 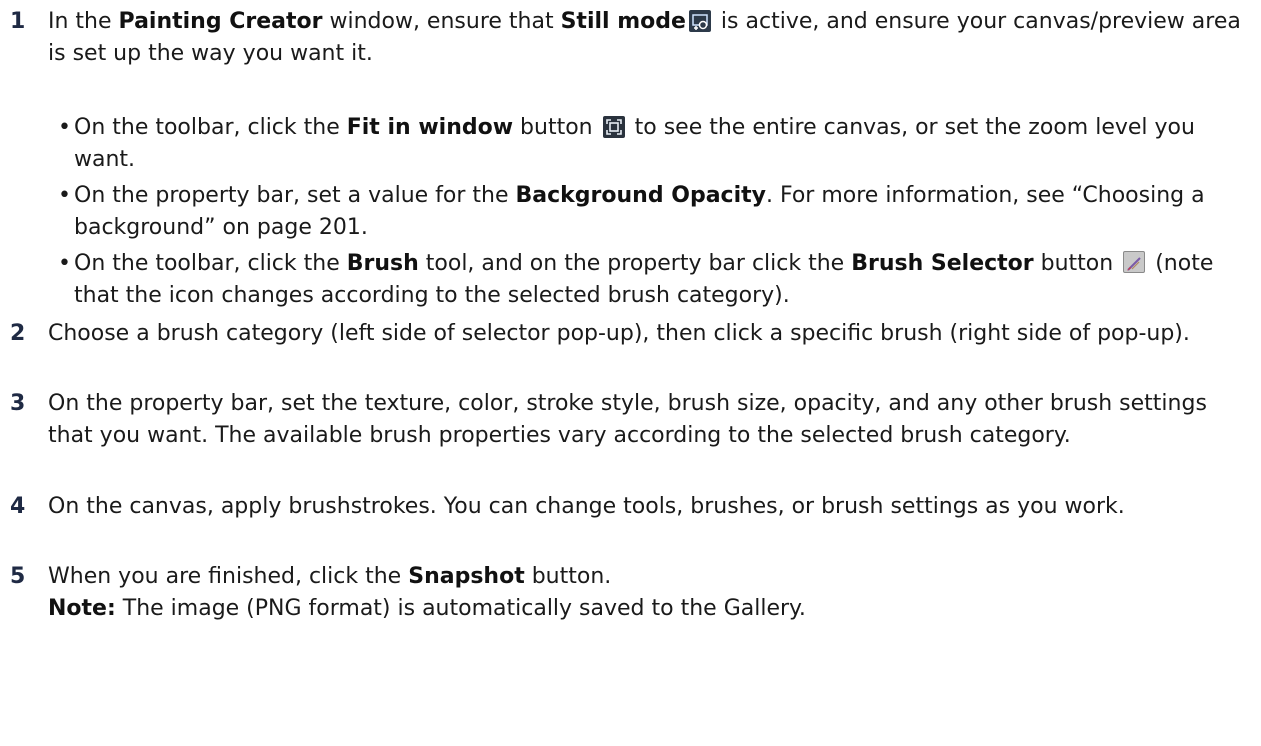 What do you see at coordinates (83, 21) in the screenshot?
I see `text-run: In the` at bounding box center [83, 21].